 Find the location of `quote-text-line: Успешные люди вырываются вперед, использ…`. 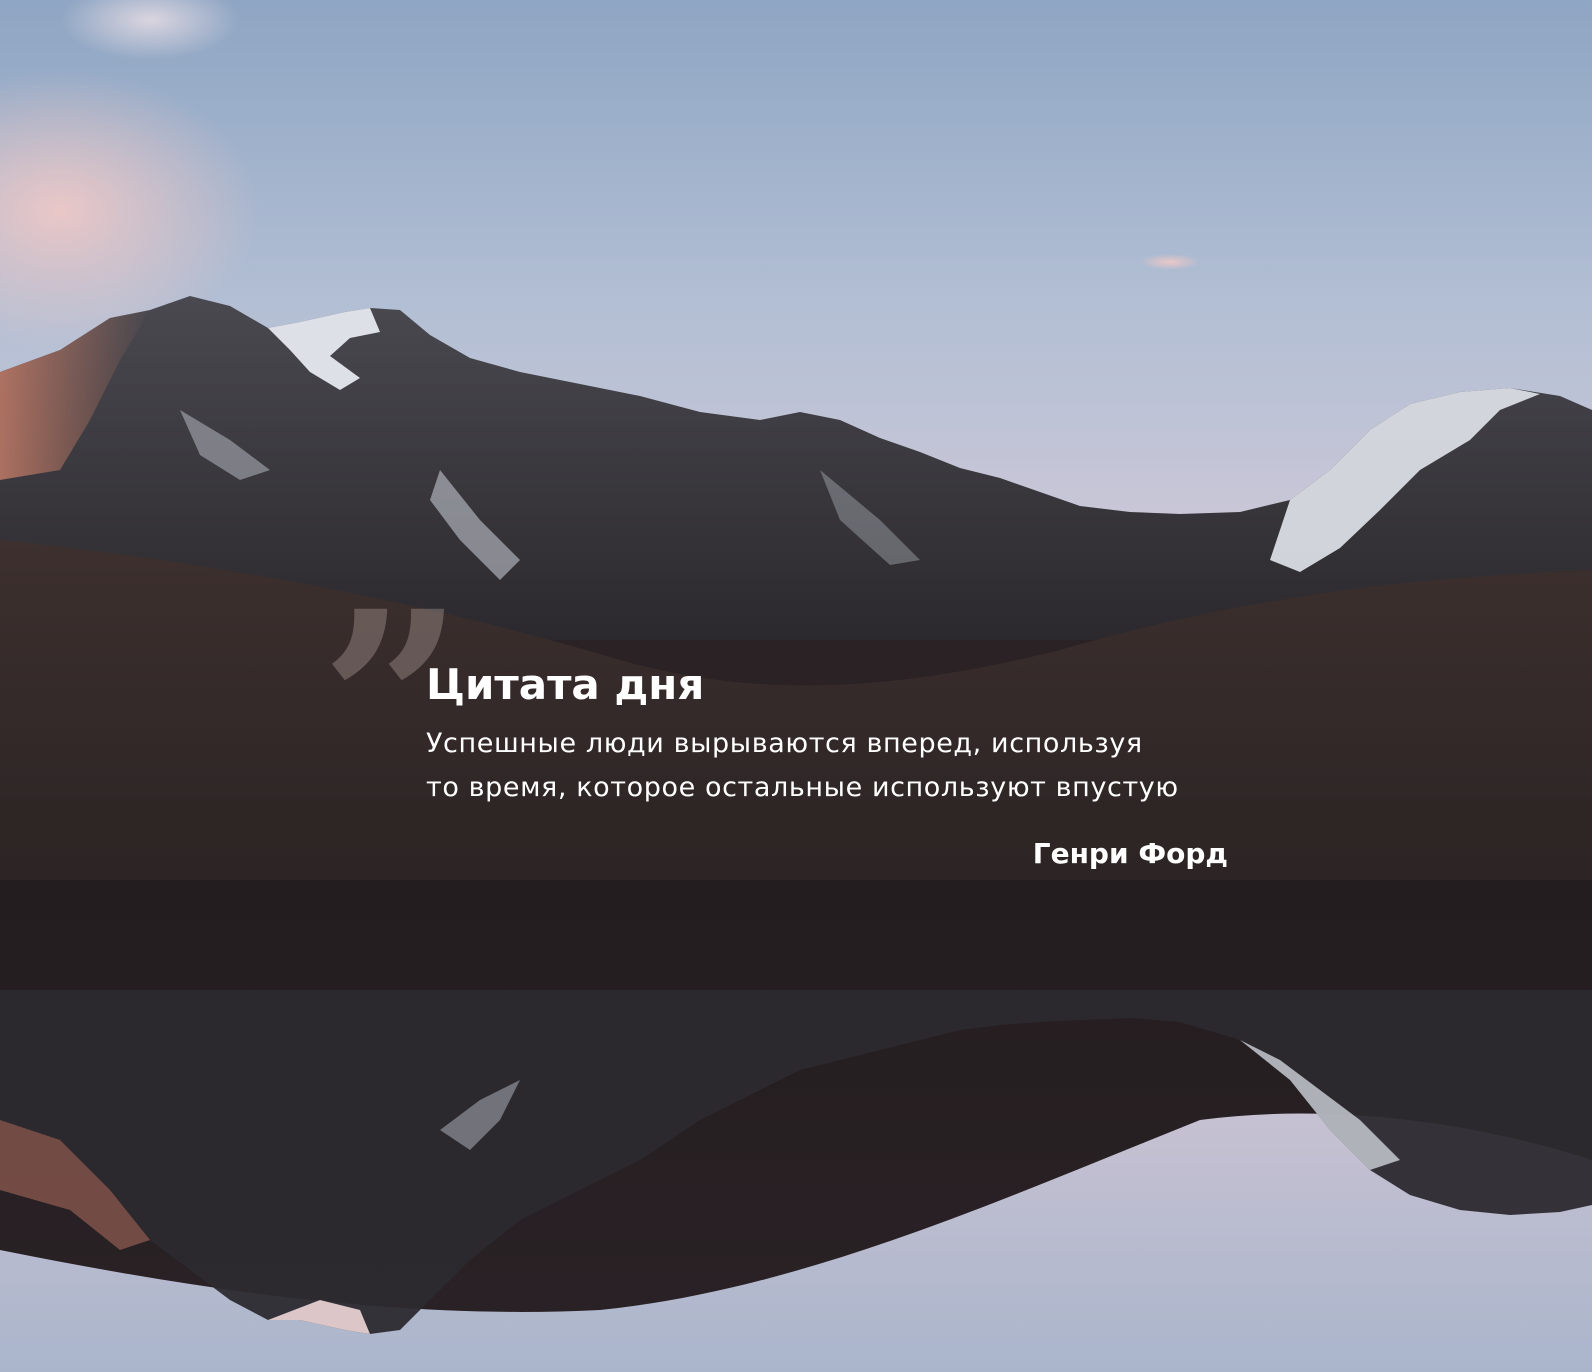

quote-text-line: Успешные люди вырываются вперед, использ… is located at coordinates (784, 743).